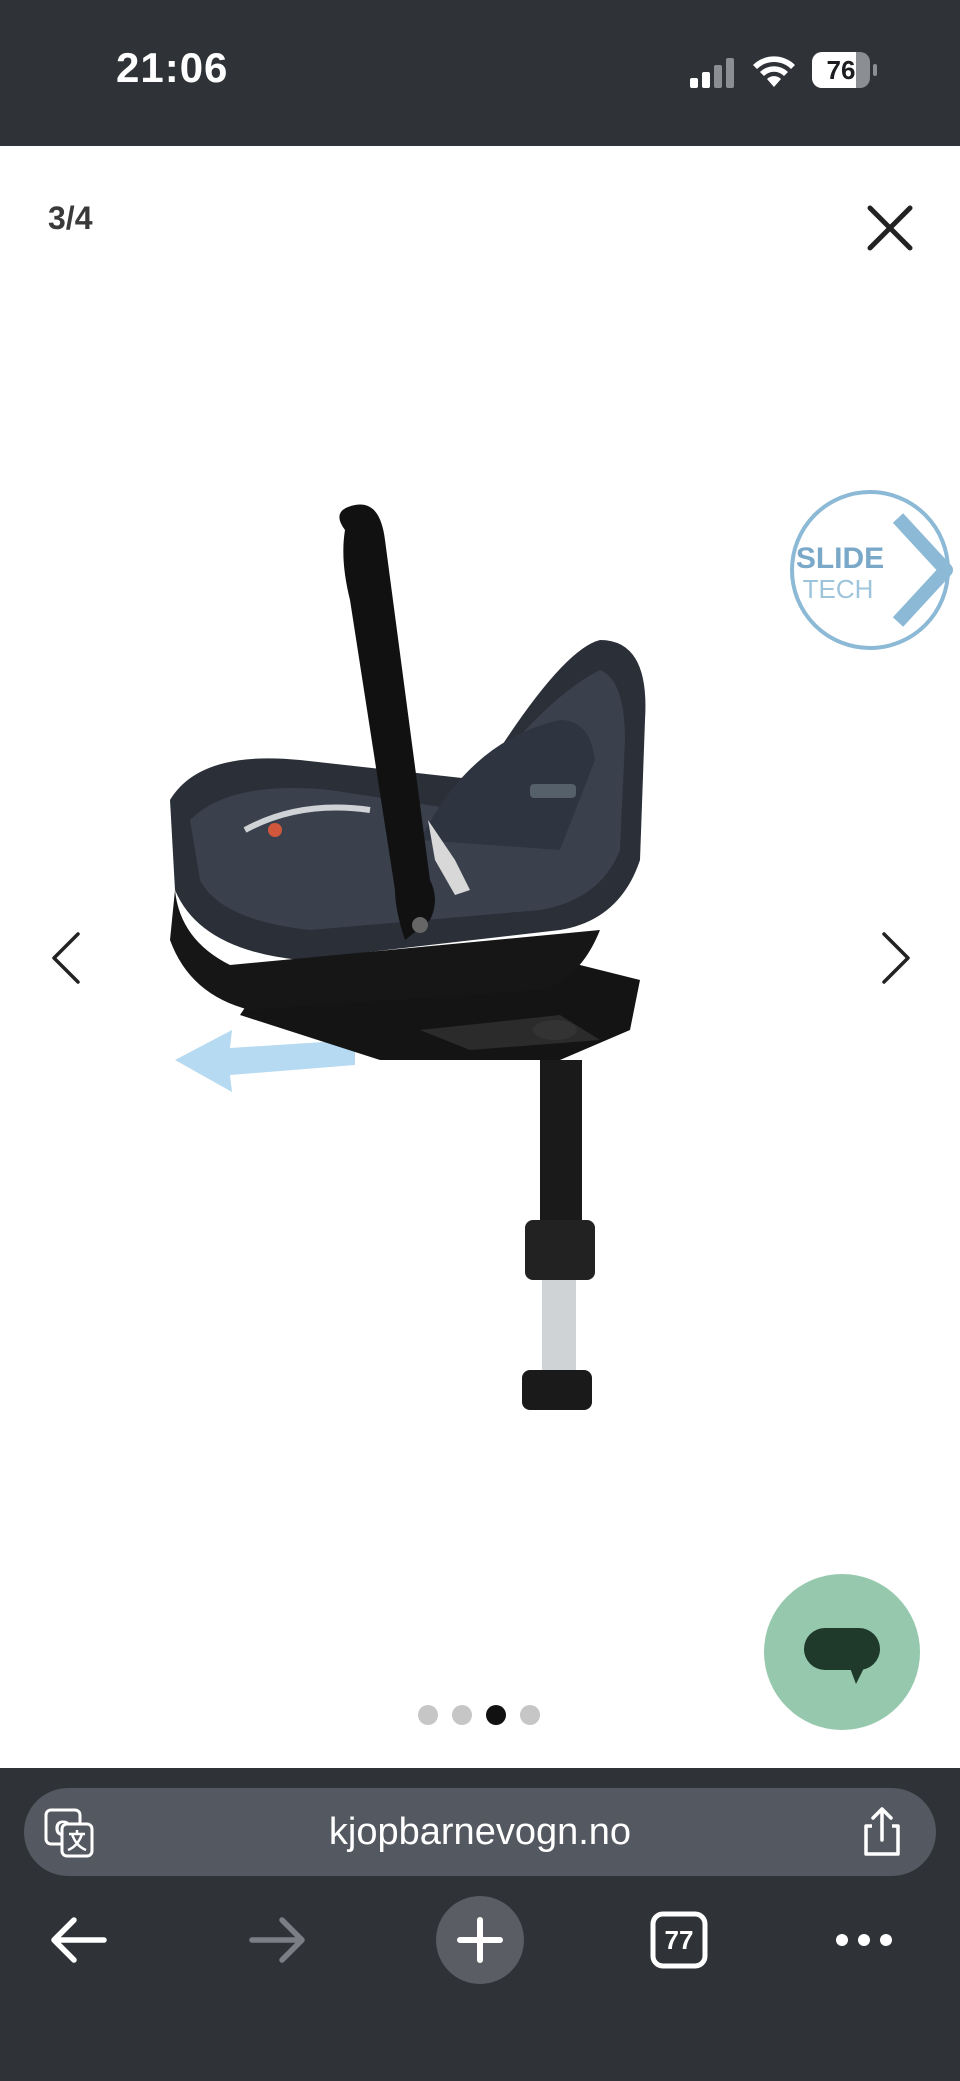  I want to click on wifi-icon, so click(774, 71).